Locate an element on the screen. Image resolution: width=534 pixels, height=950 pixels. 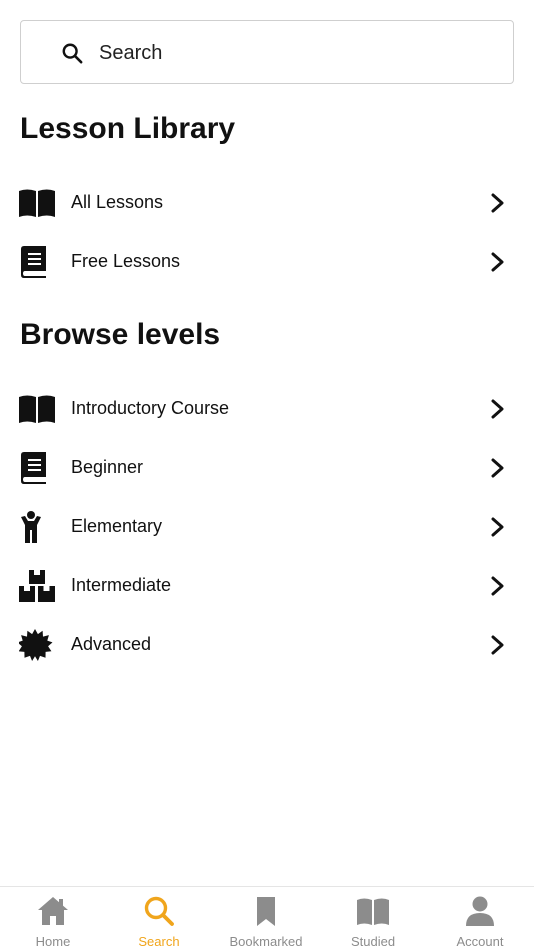
list-item-label: All Lessons is located at coordinates (117, 202).